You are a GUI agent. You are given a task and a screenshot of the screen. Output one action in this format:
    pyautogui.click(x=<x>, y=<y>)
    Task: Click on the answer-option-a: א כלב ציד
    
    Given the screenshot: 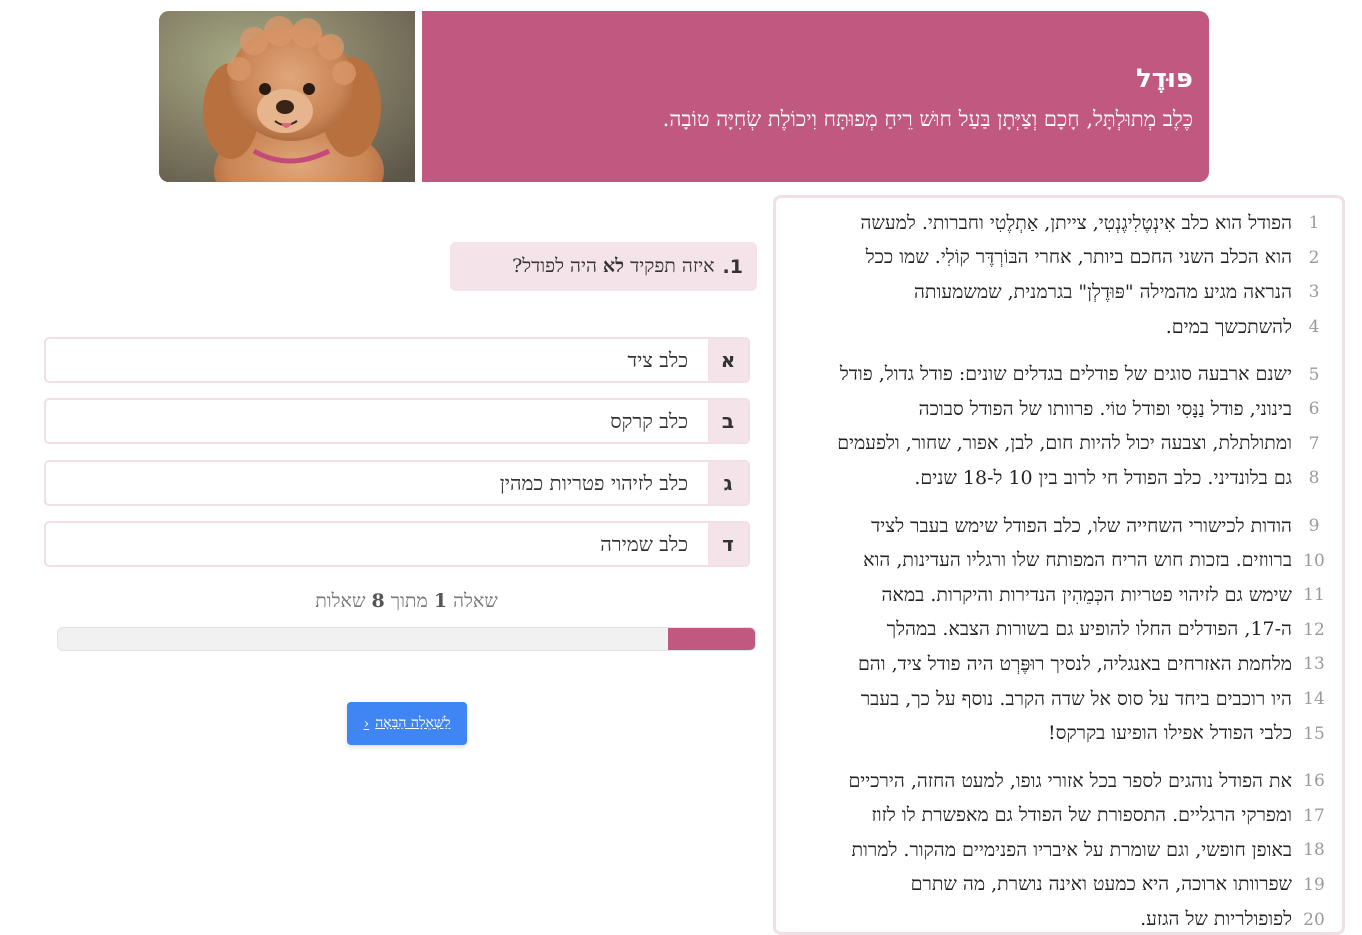 What is the action you would take?
    pyautogui.click(x=397, y=360)
    